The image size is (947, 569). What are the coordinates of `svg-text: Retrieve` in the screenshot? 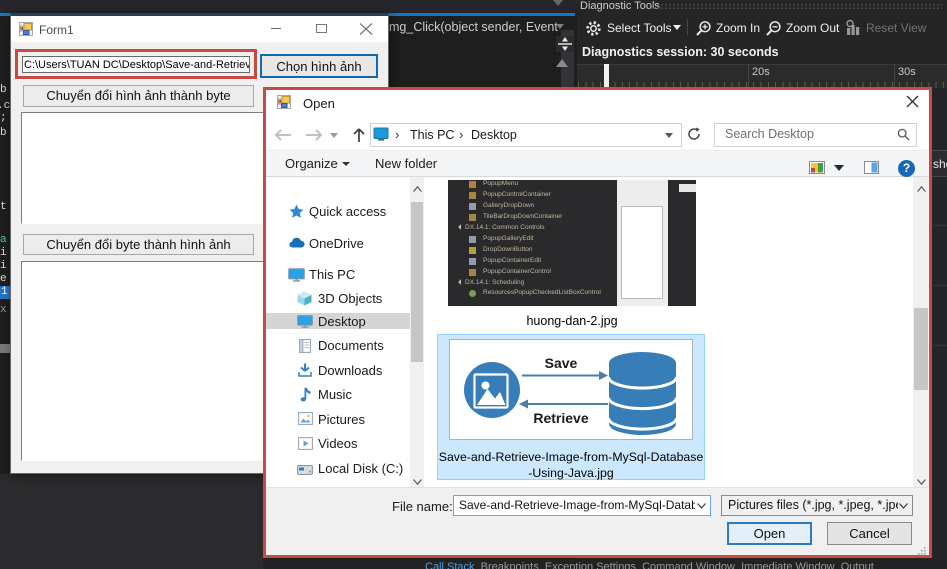 It's located at (560, 418).